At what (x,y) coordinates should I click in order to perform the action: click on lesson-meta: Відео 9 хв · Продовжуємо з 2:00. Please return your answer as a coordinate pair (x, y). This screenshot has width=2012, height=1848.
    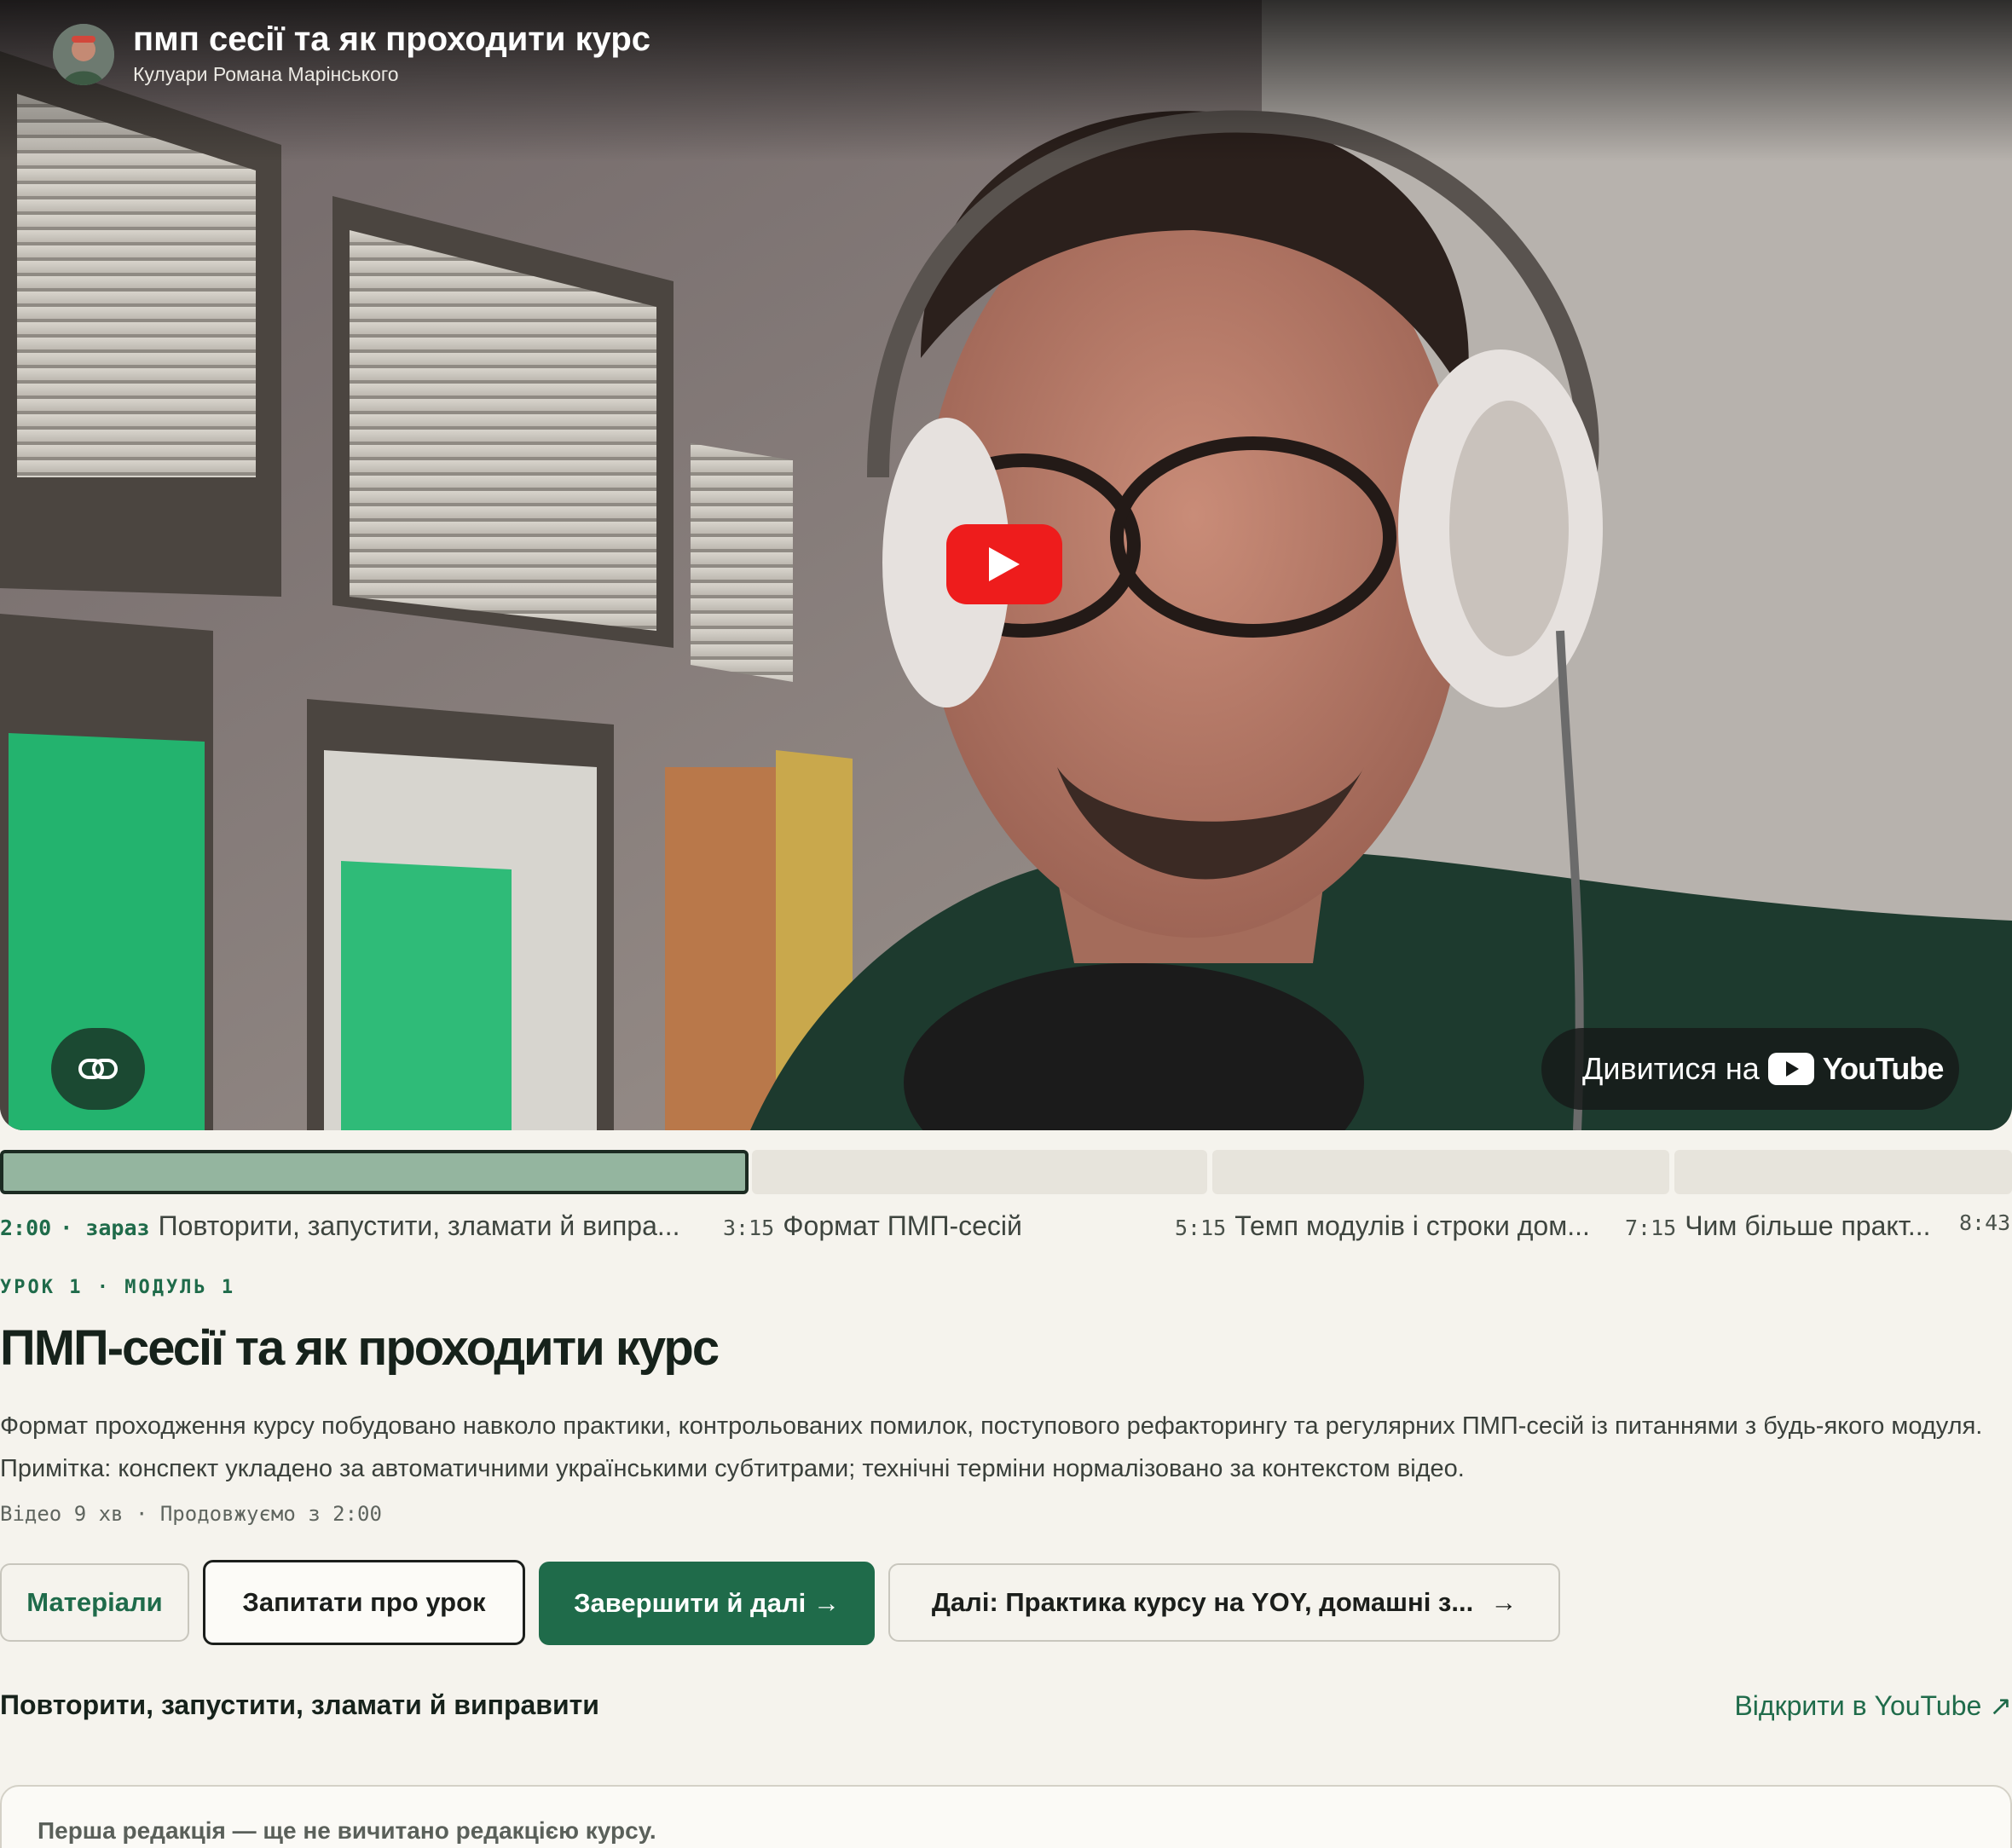
    Looking at the image, I should click on (191, 1514).